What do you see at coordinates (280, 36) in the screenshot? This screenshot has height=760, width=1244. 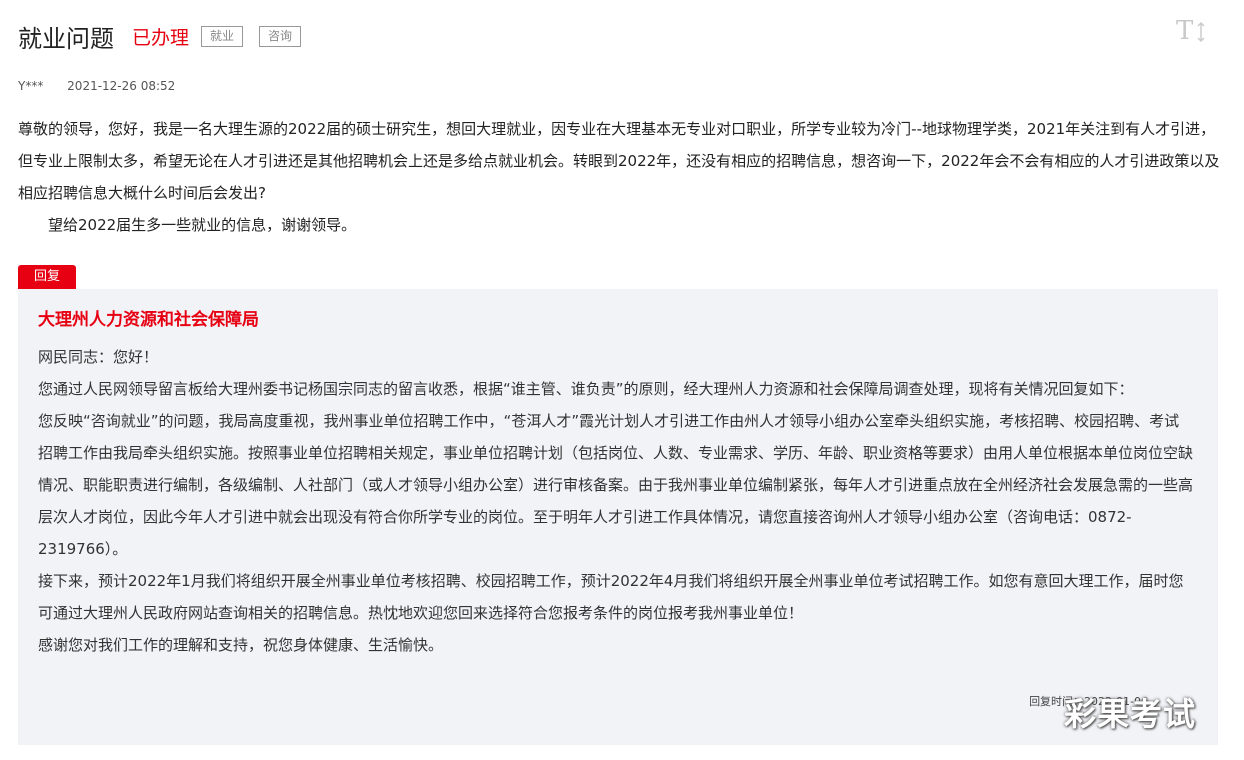 I see `tag-consultation: 咨询` at bounding box center [280, 36].